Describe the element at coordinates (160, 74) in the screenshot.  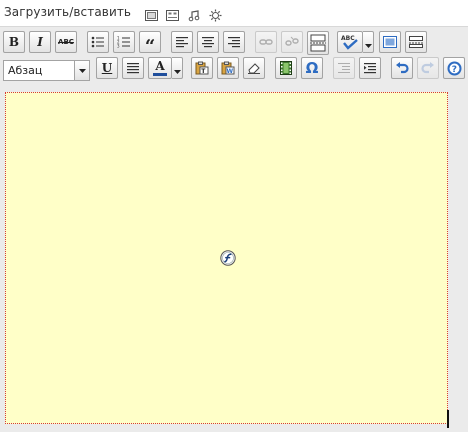
I see `text-color-swatch` at that location.